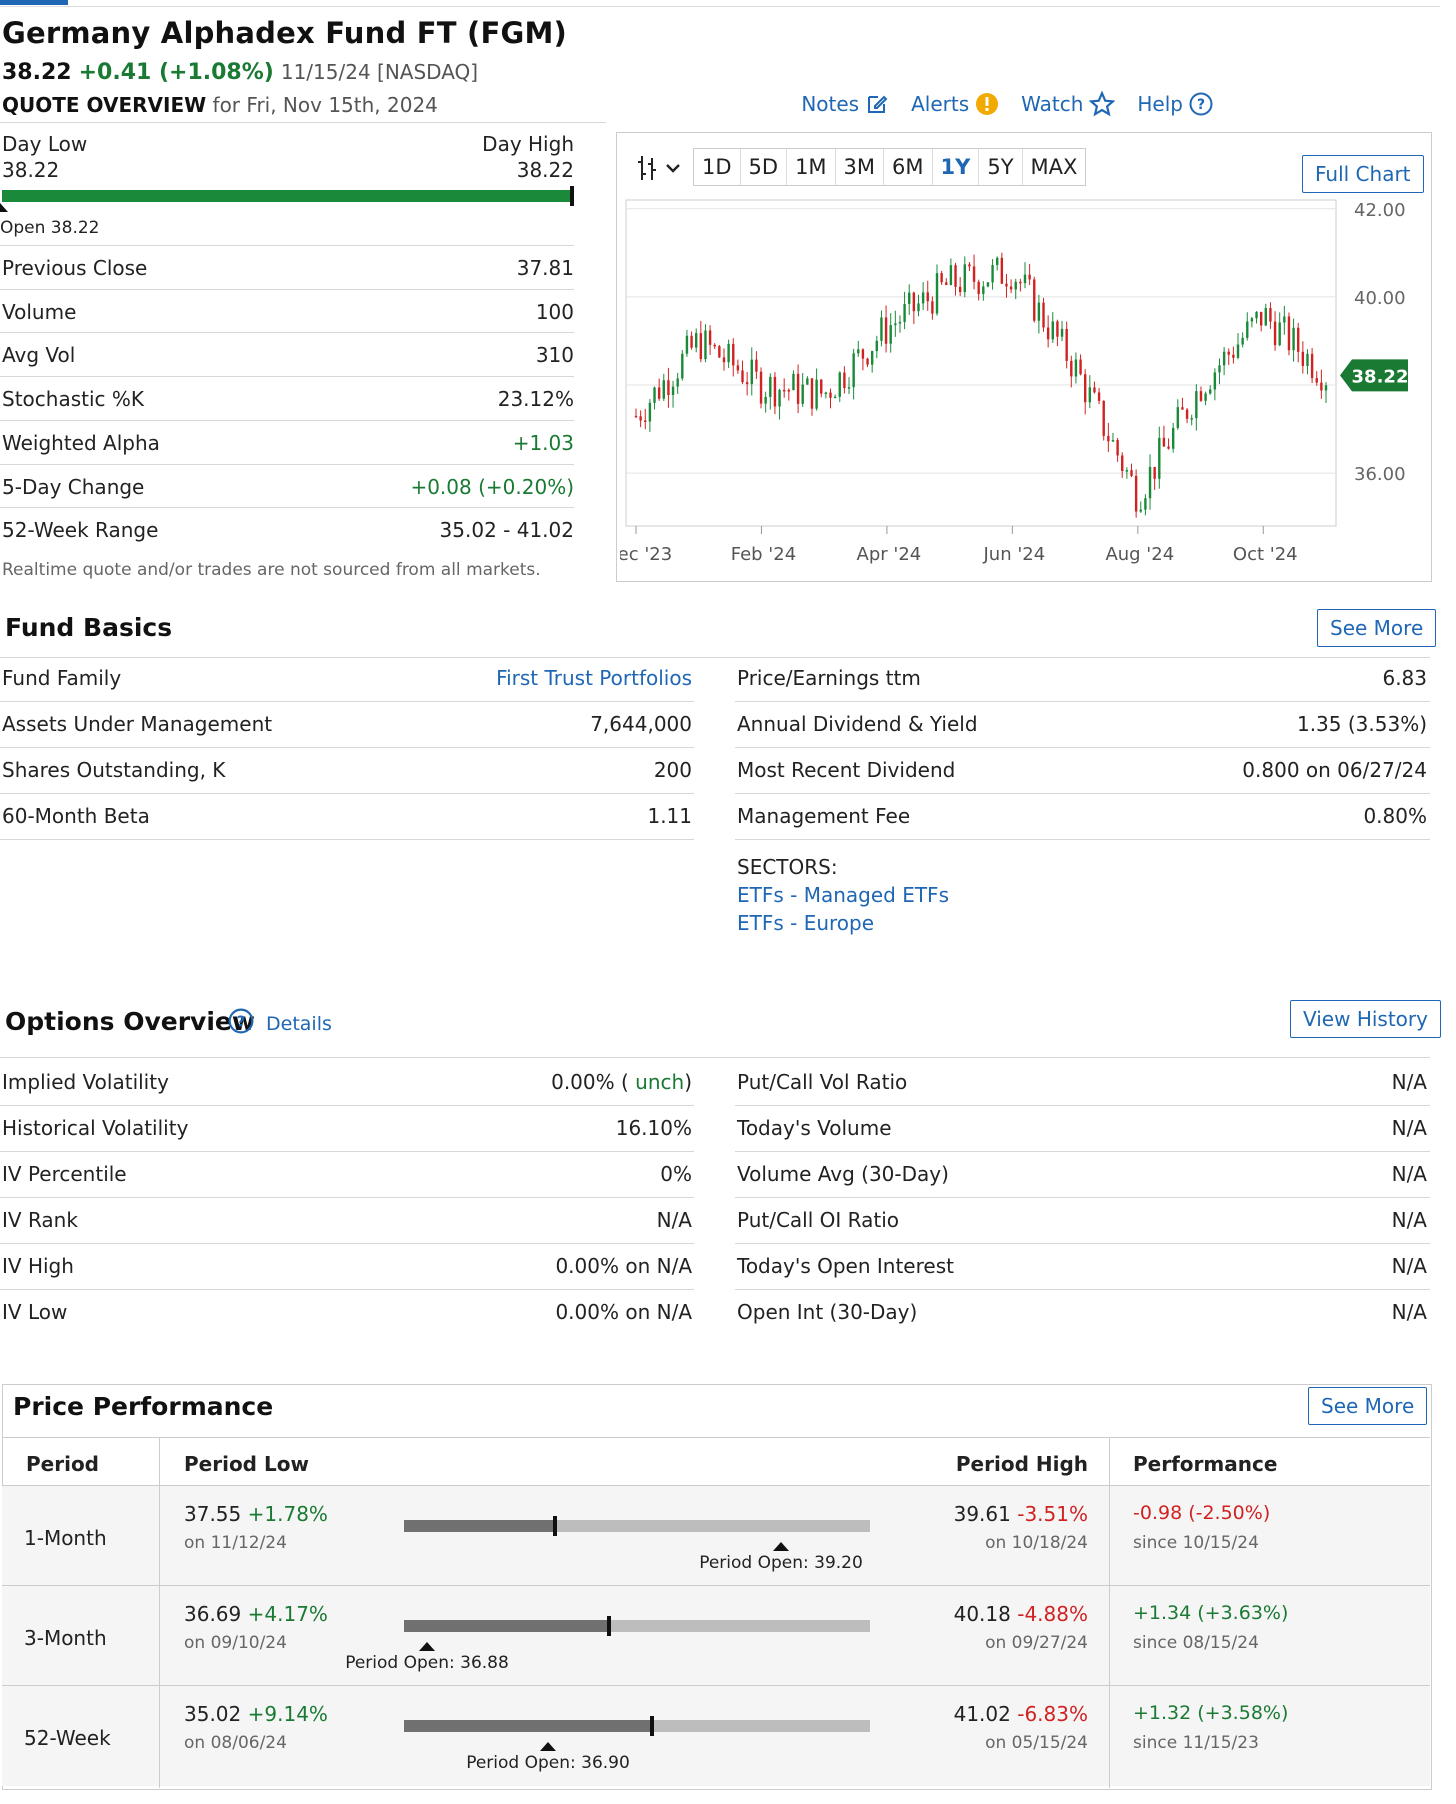  I want to click on range-tab-6m: 6M, so click(908, 167).